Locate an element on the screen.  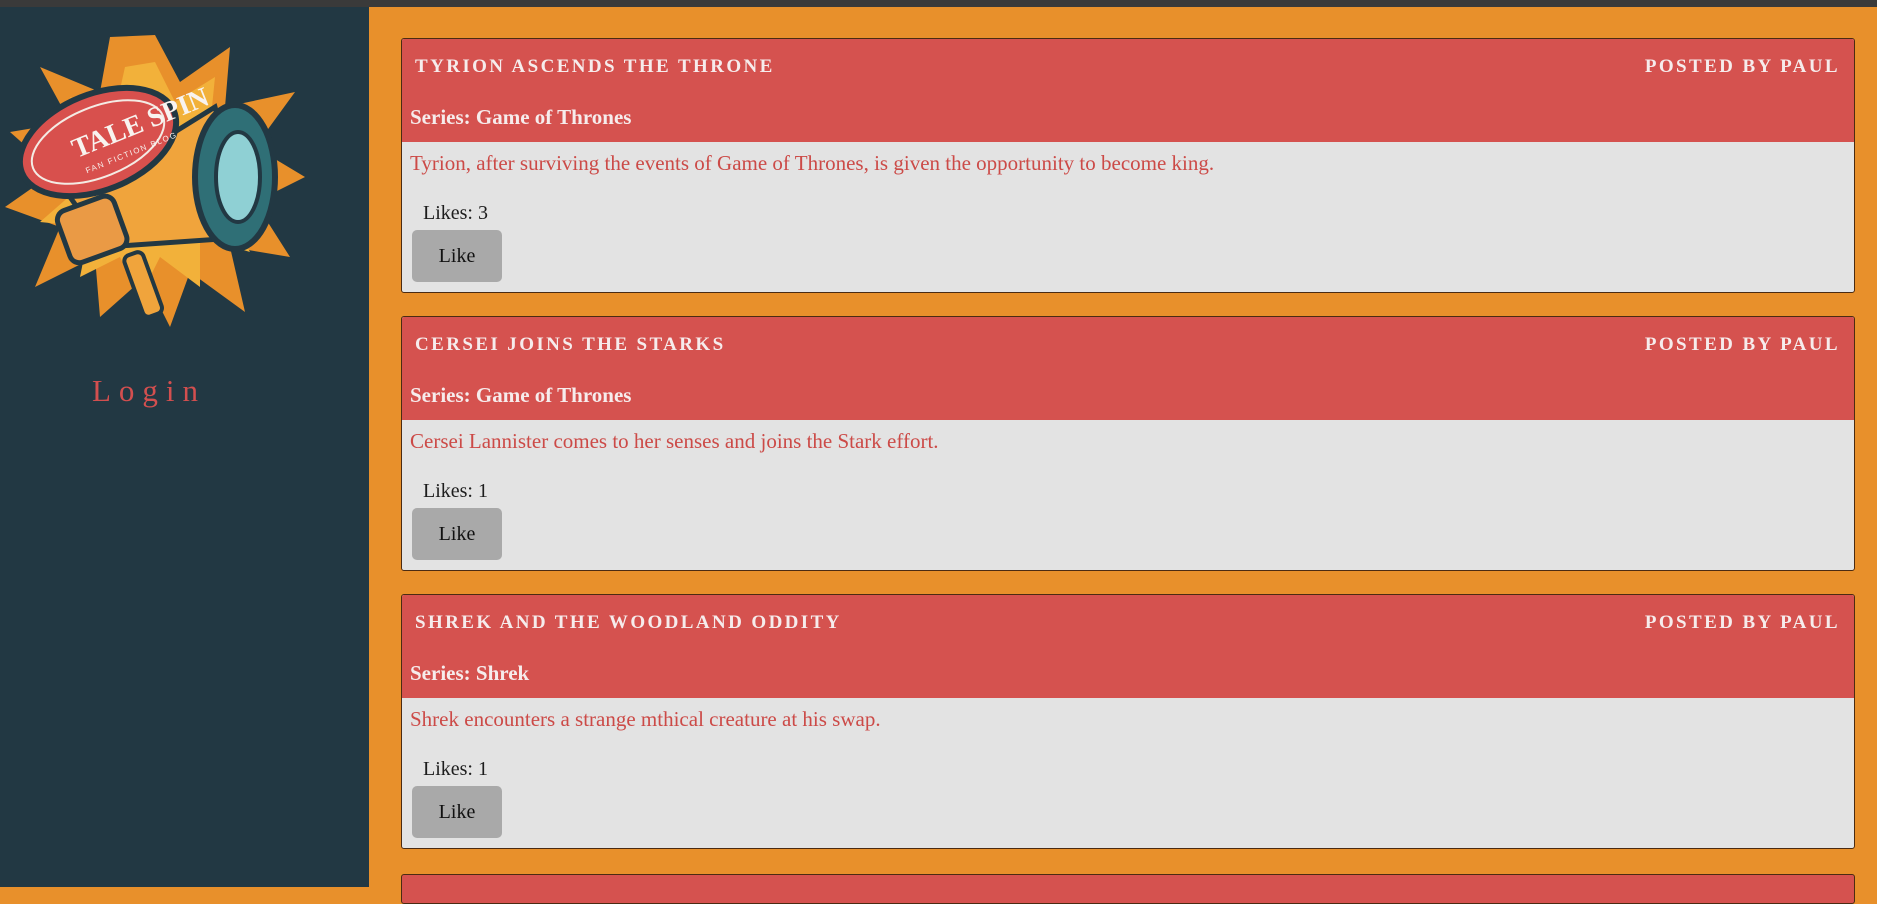
post-title: Shrek and the Woodland Oddity is located at coordinates (628, 622).